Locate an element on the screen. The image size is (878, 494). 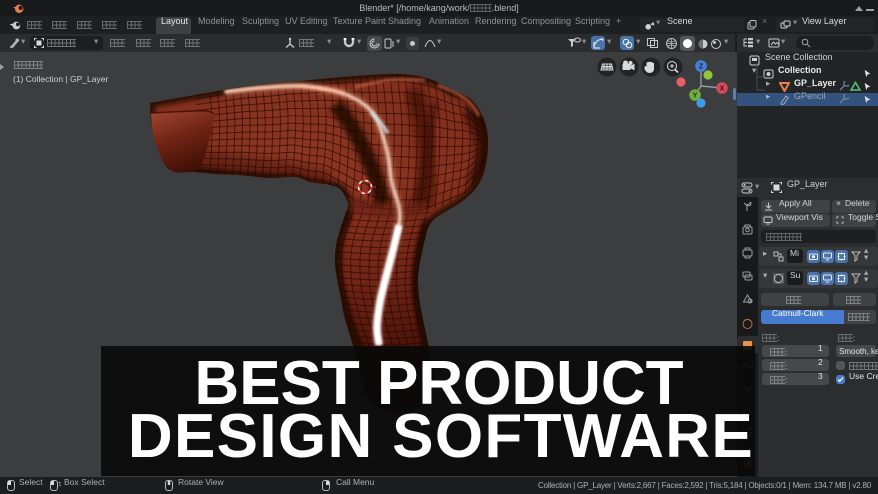
svg-text: Z is located at coordinates (701, 67).